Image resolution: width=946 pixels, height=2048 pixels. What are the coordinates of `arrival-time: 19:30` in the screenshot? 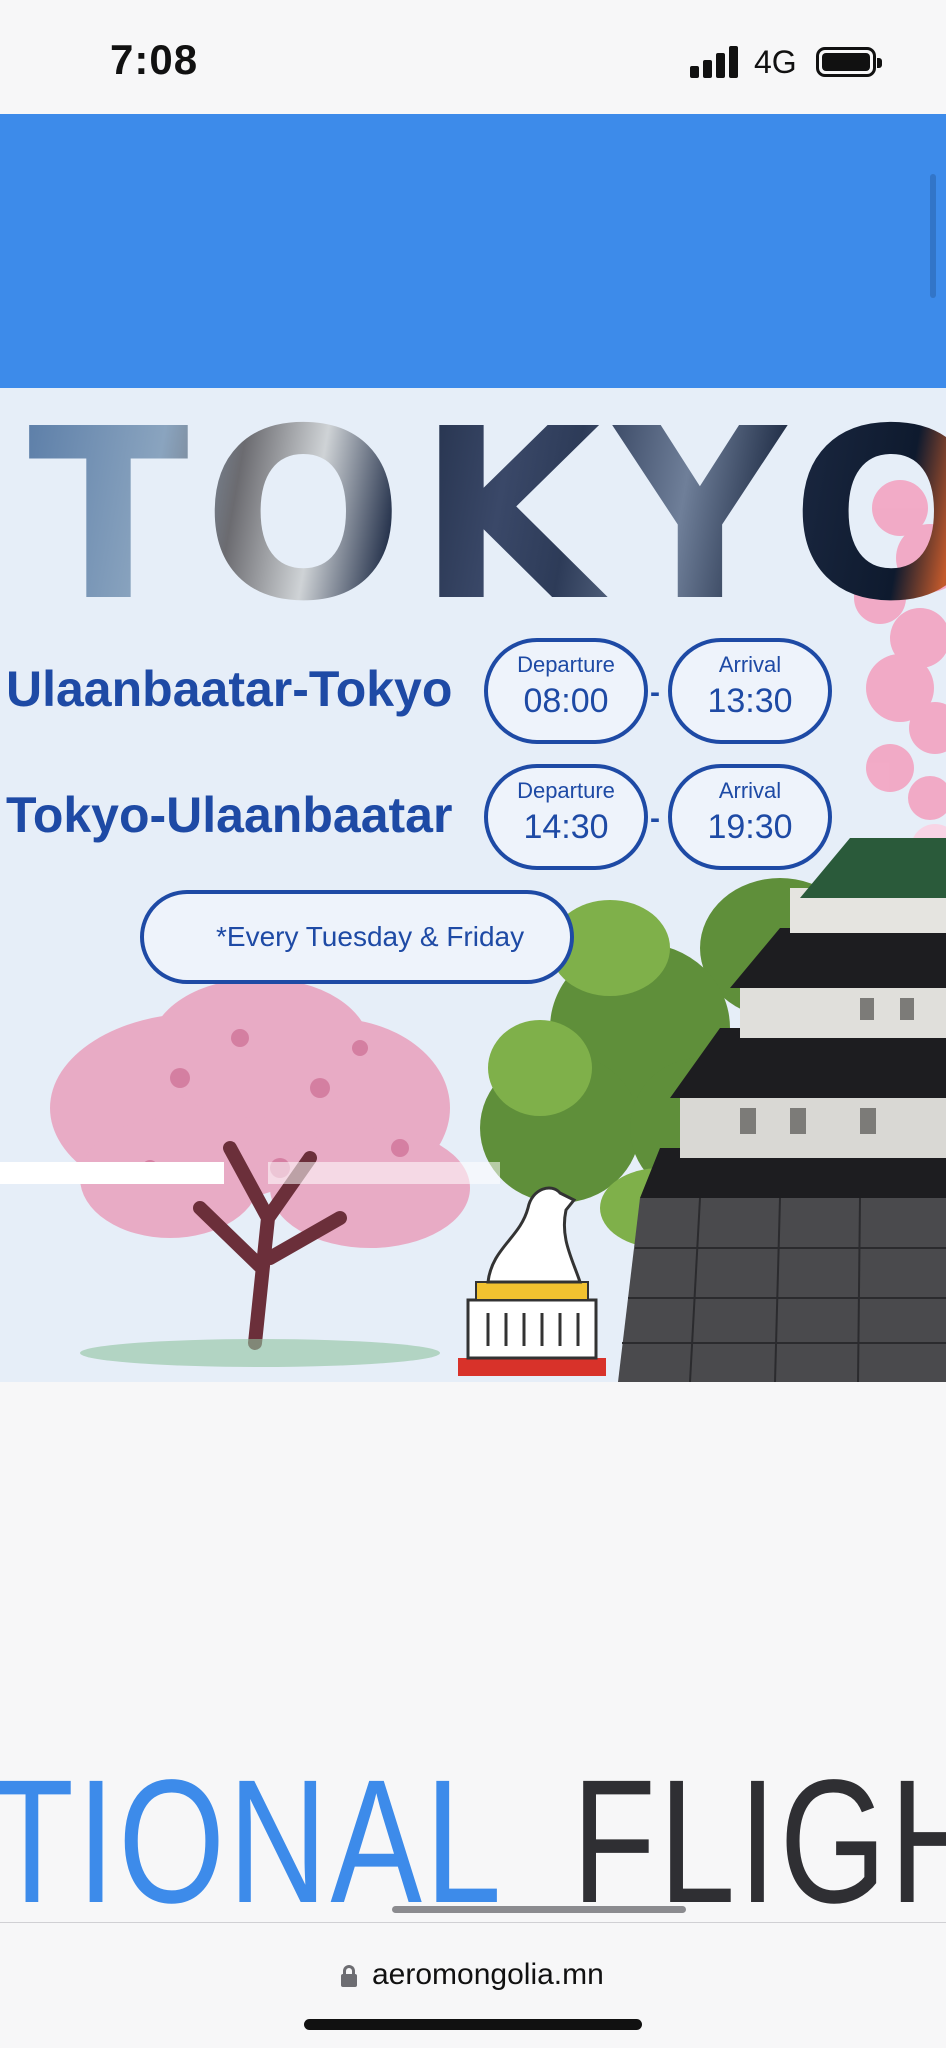 It's located at (750, 827).